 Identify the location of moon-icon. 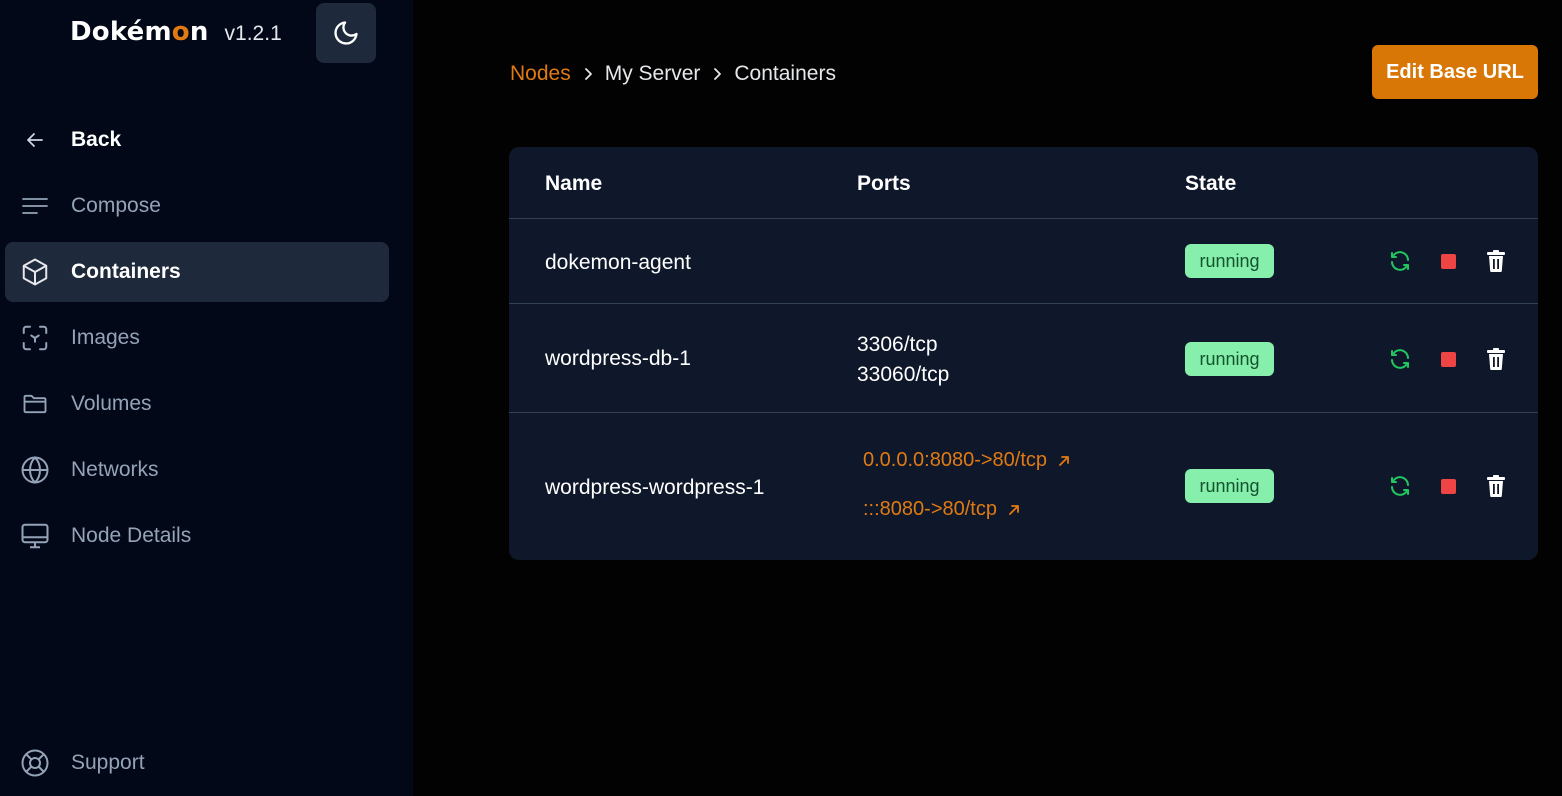
(346, 33).